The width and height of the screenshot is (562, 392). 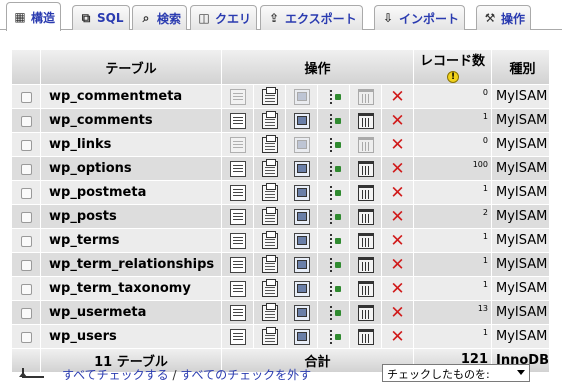 I want to click on uncheck-all-link: すべてのチェックを外す, so click(x=245, y=375).